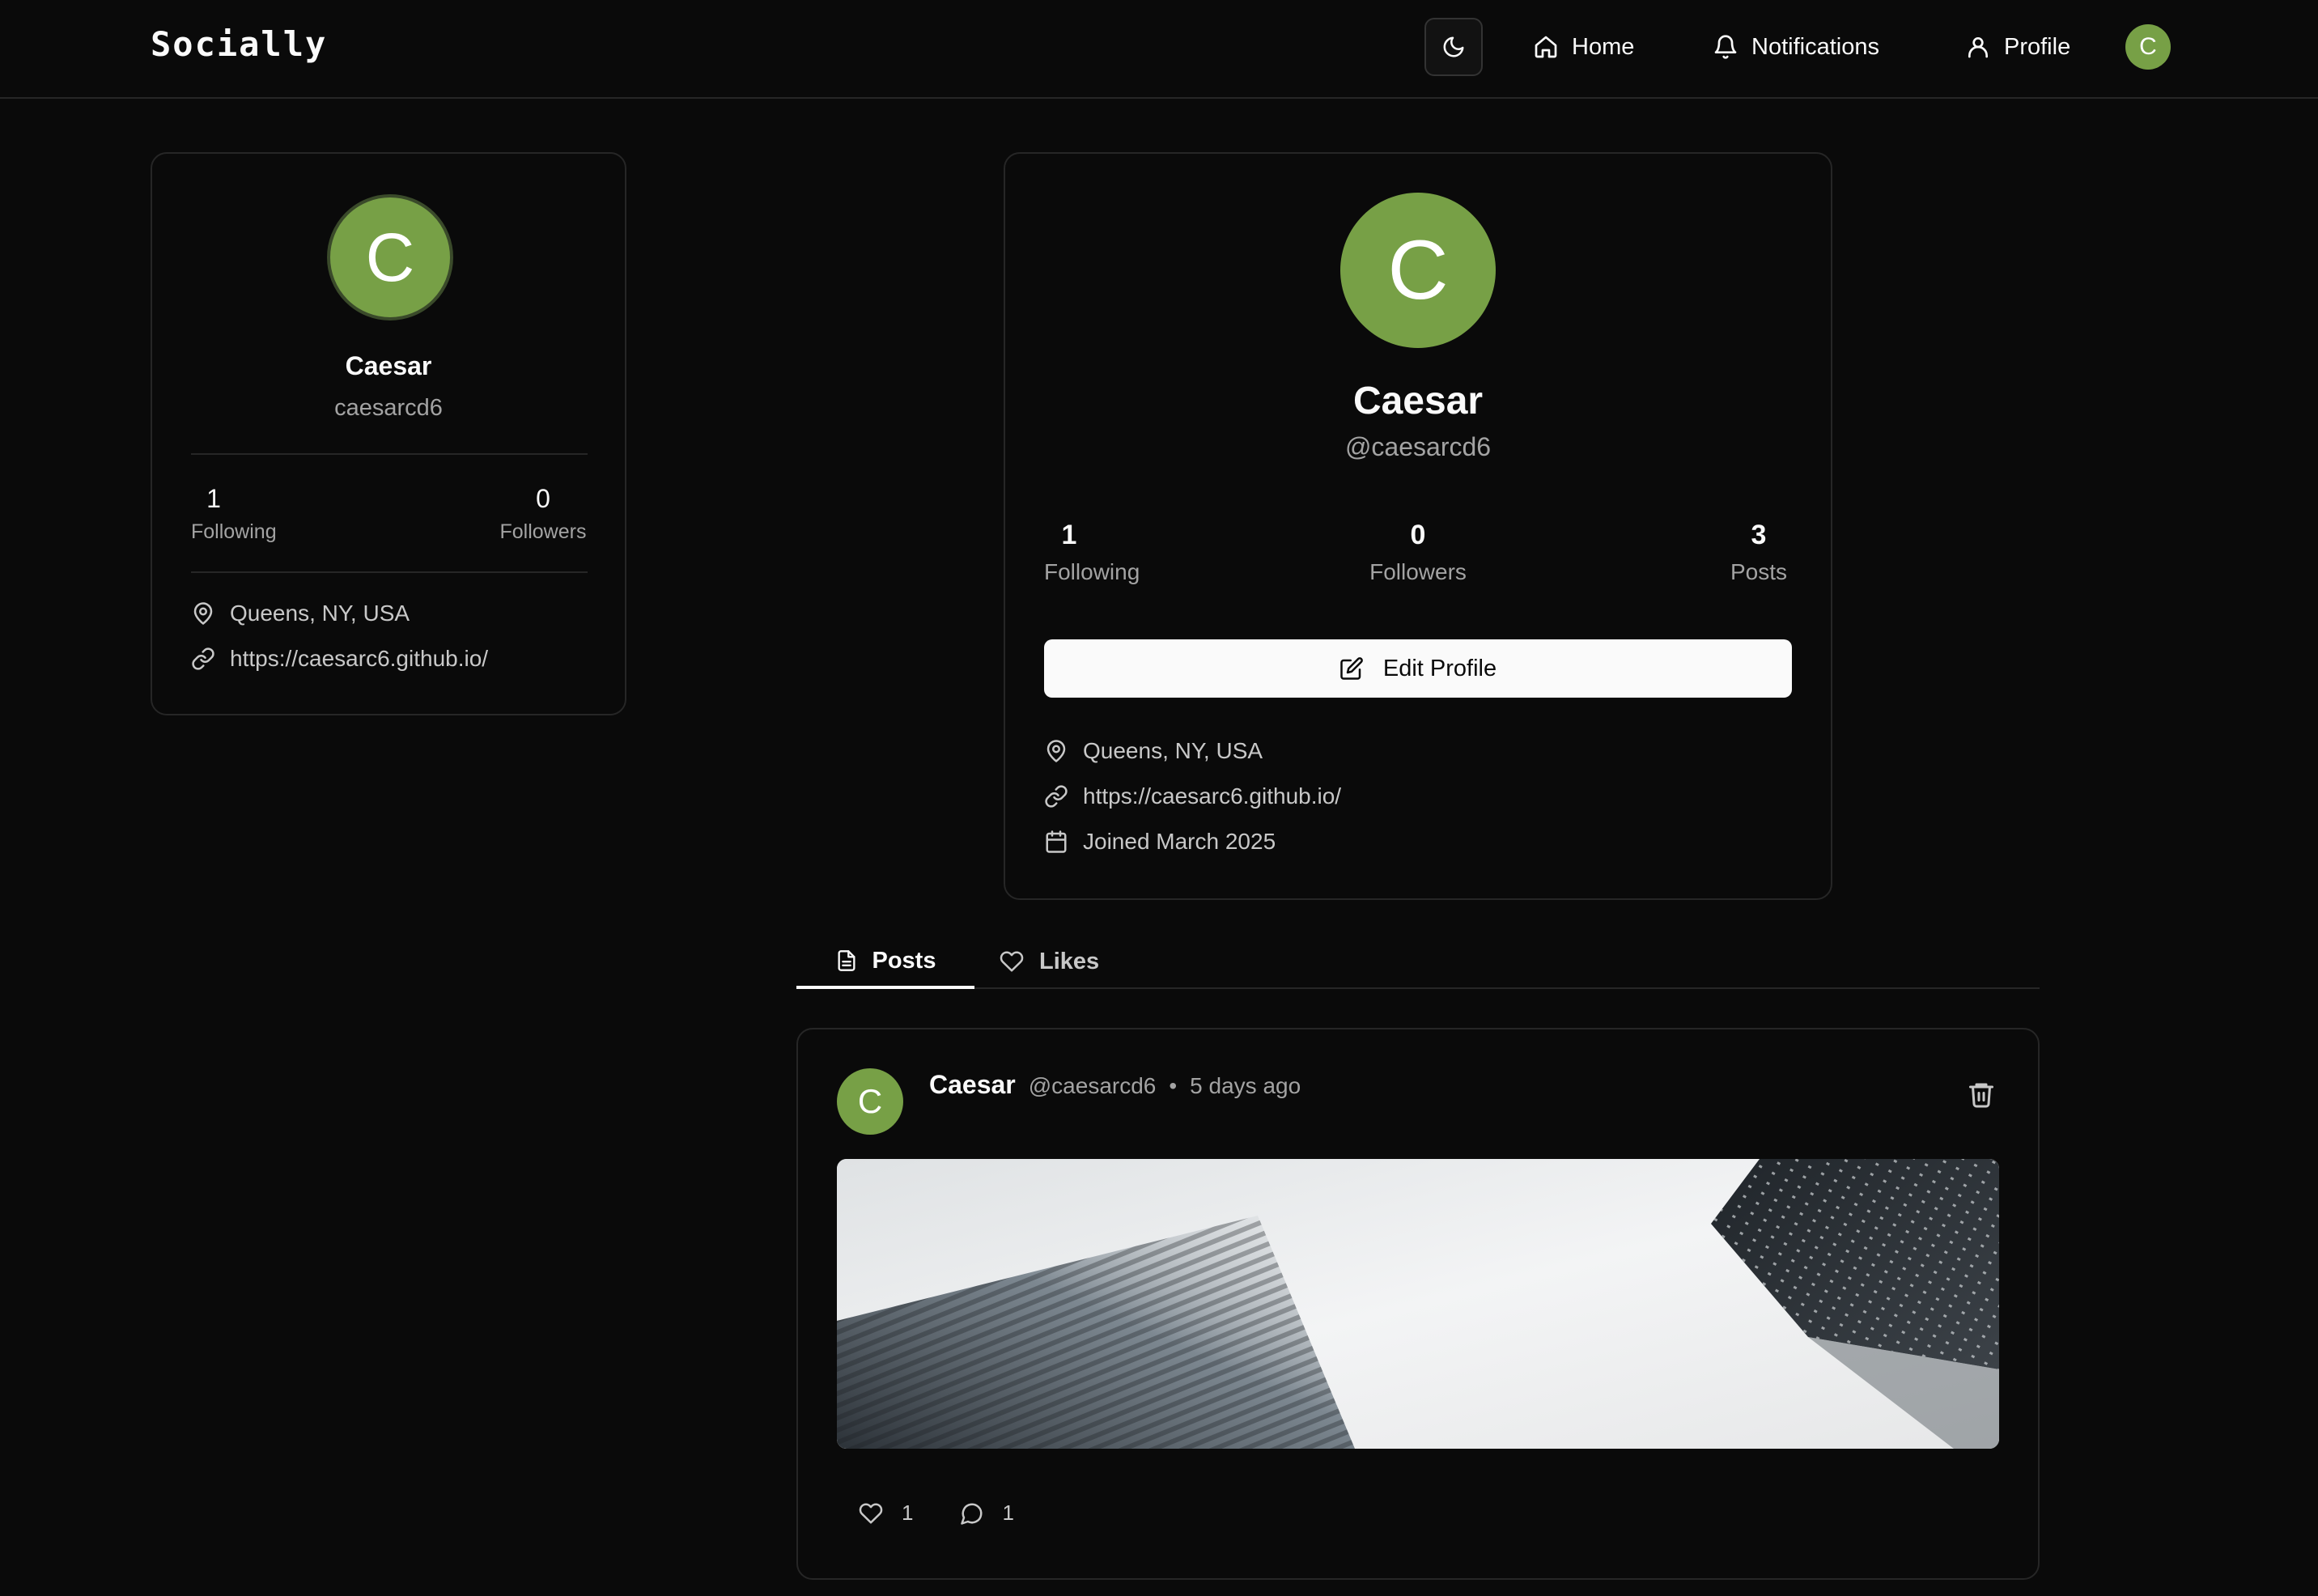 Image resolution: width=2318 pixels, height=1596 pixels. I want to click on tab-likes: Likes, so click(1049, 962).